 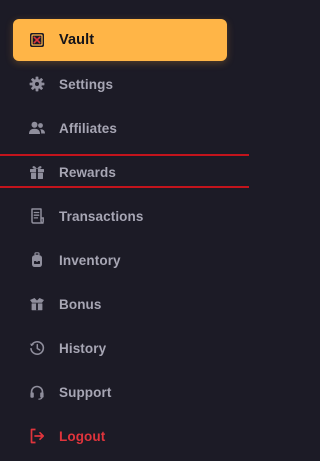 I want to click on receipt-icon, so click(x=37, y=216).